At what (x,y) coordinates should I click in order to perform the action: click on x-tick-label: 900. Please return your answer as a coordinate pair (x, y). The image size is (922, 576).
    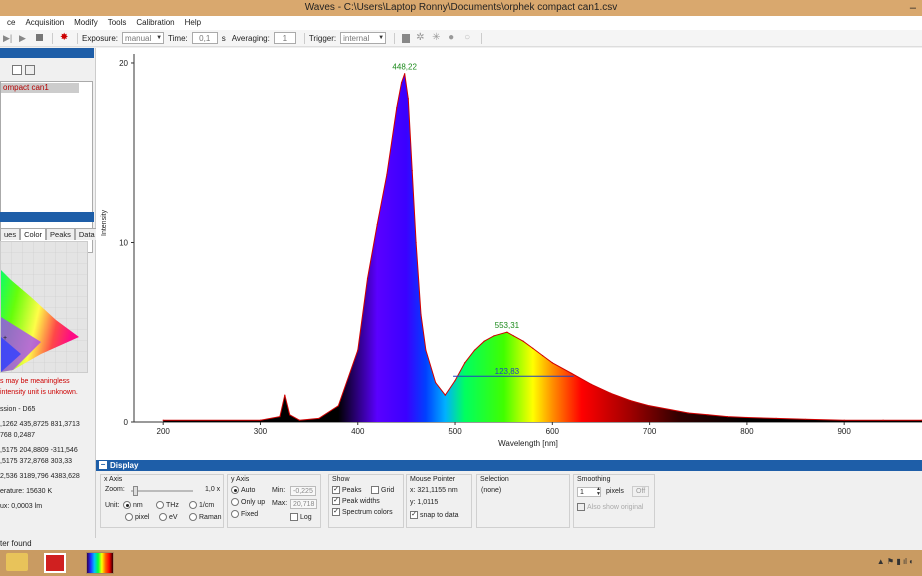
    Looking at the image, I should click on (844, 431).